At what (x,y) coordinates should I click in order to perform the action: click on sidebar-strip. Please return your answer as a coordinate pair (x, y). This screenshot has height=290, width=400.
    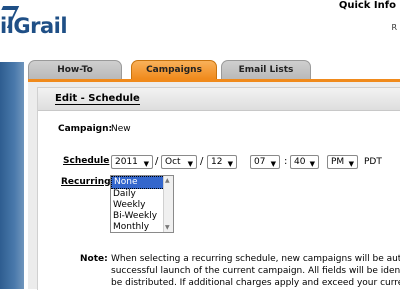
    Looking at the image, I should click on (12, 175).